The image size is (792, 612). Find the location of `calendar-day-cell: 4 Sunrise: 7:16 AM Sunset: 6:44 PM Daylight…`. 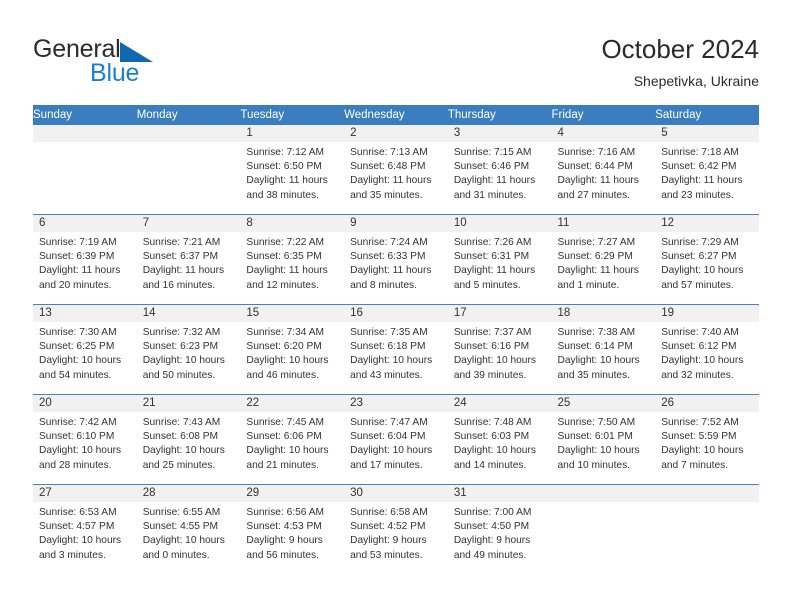

calendar-day-cell: 4 Sunrise: 7:16 AM Sunset: 6:44 PM Daylight… is located at coordinates (603, 169).